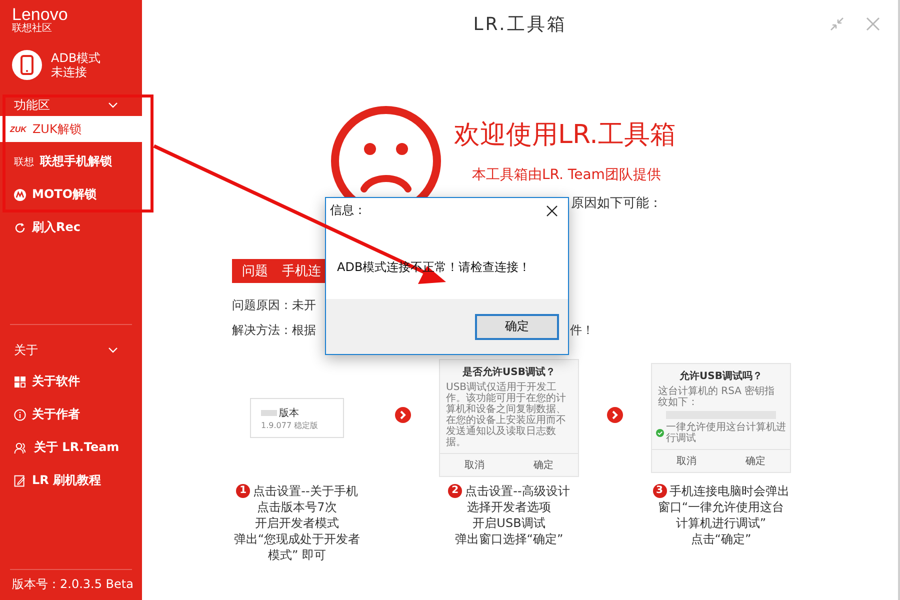 This screenshot has width=900, height=600. I want to click on dialog-heading: 是否允许USB调试？, so click(509, 372).